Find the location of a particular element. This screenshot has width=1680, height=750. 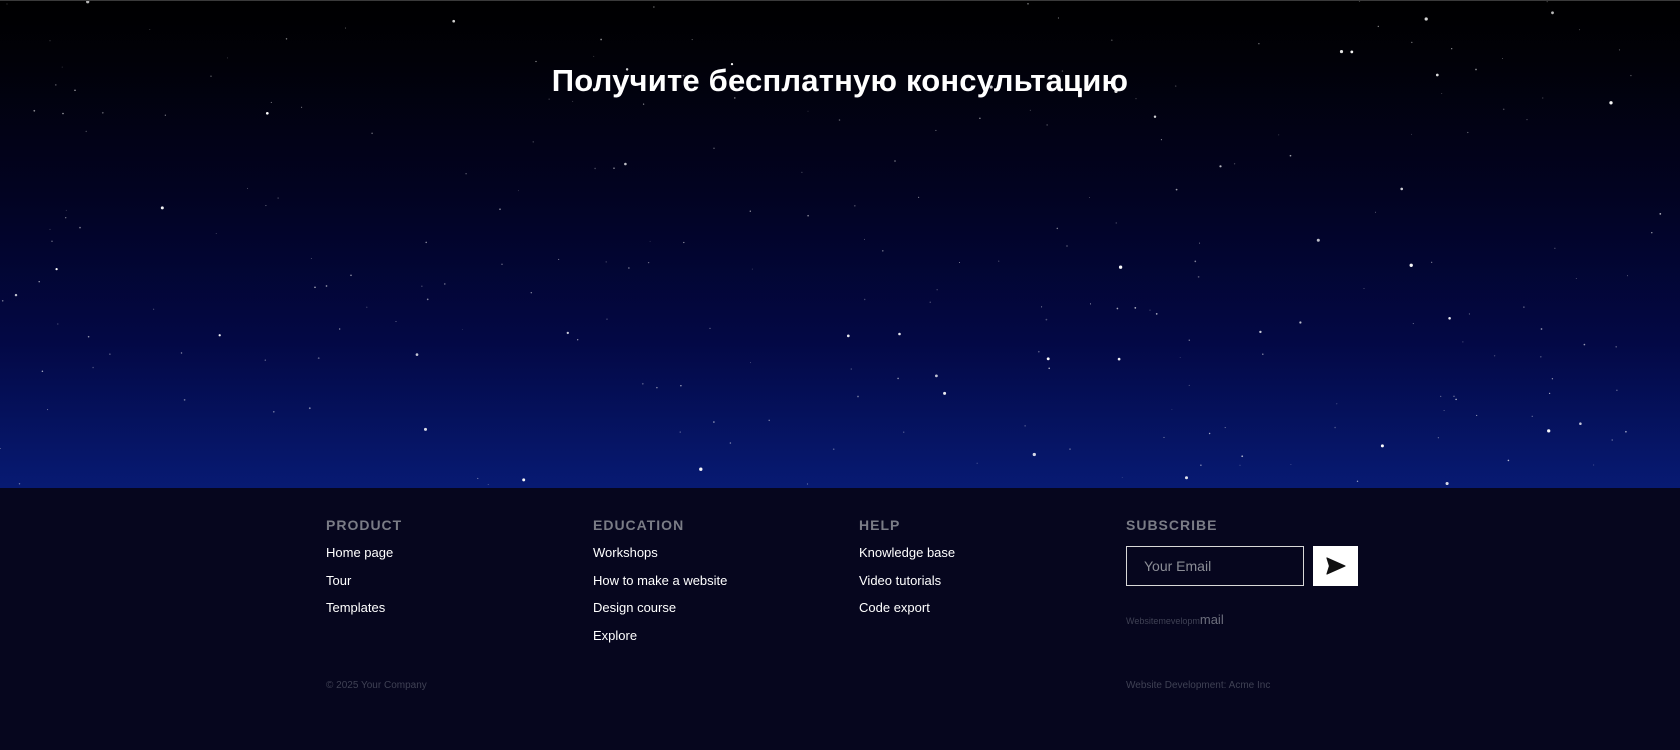

subscribe-submit-button is located at coordinates (1335, 566).